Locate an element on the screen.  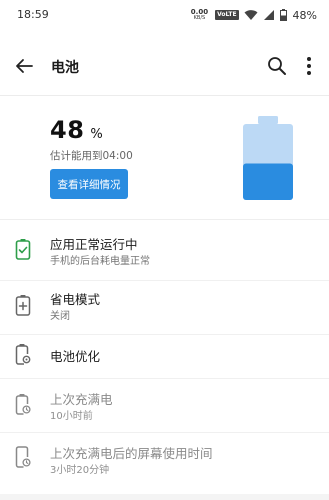
battery-graphic is located at coordinates (268, 158).